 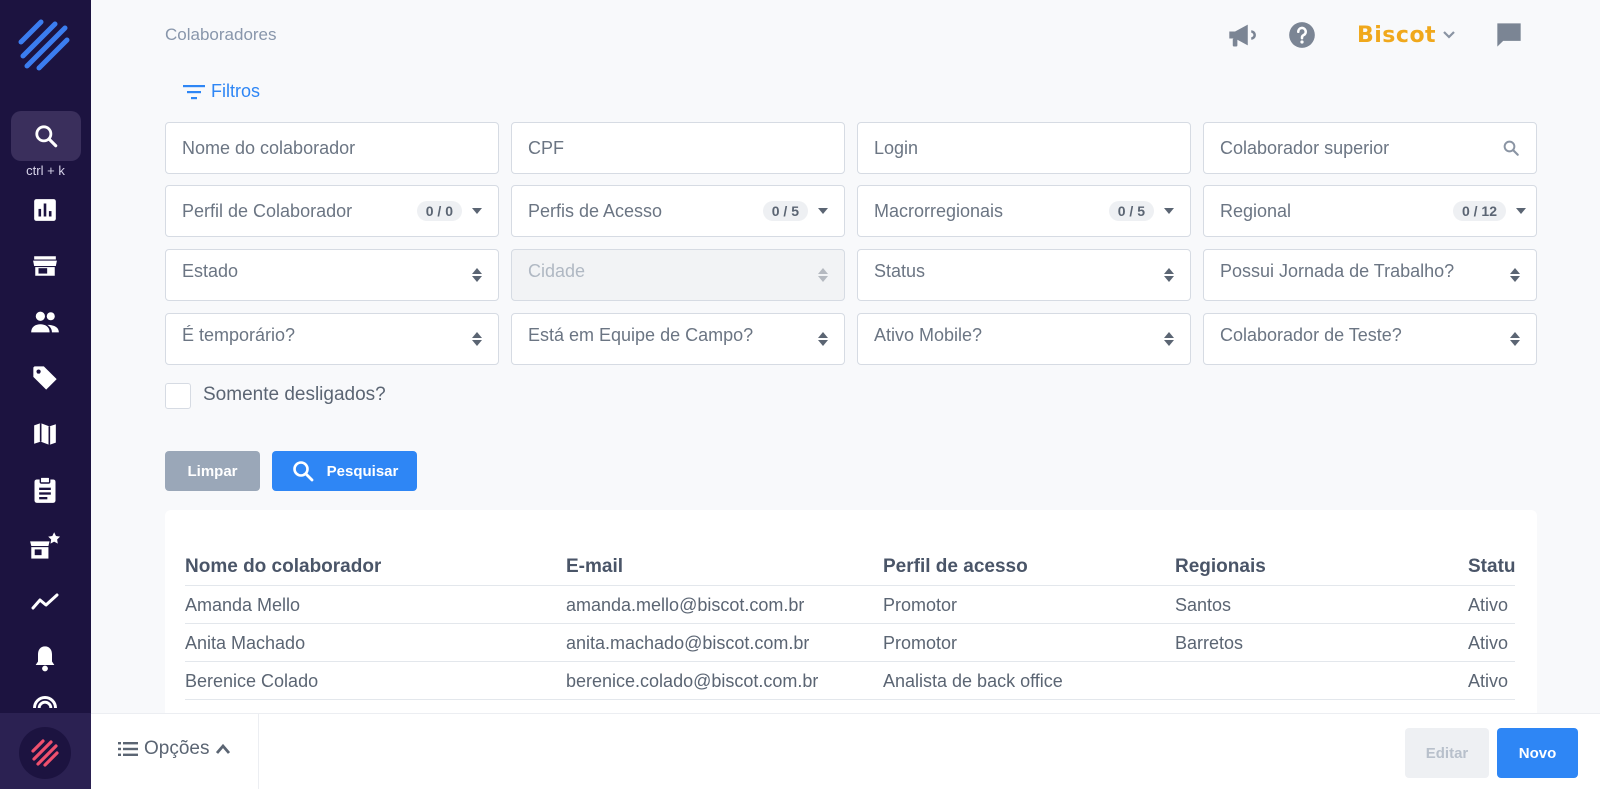 What do you see at coordinates (245, 643) in the screenshot?
I see `cell-name: Anita Machado` at bounding box center [245, 643].